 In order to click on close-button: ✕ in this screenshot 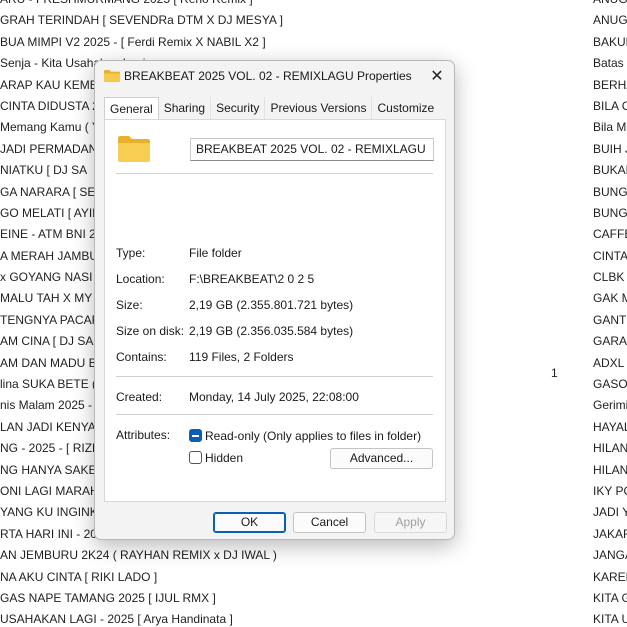, I will do `click(437, 76)`.